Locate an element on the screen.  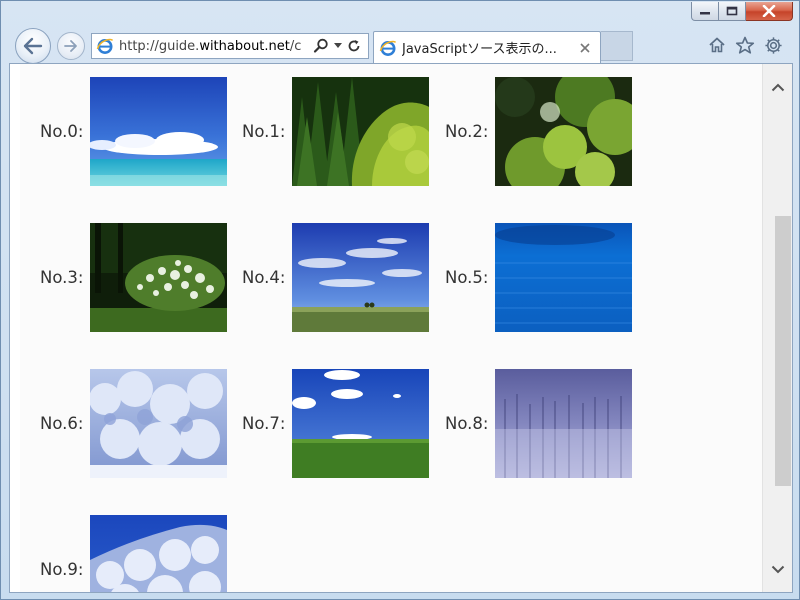
back-button is located at coordinates (33, 46).